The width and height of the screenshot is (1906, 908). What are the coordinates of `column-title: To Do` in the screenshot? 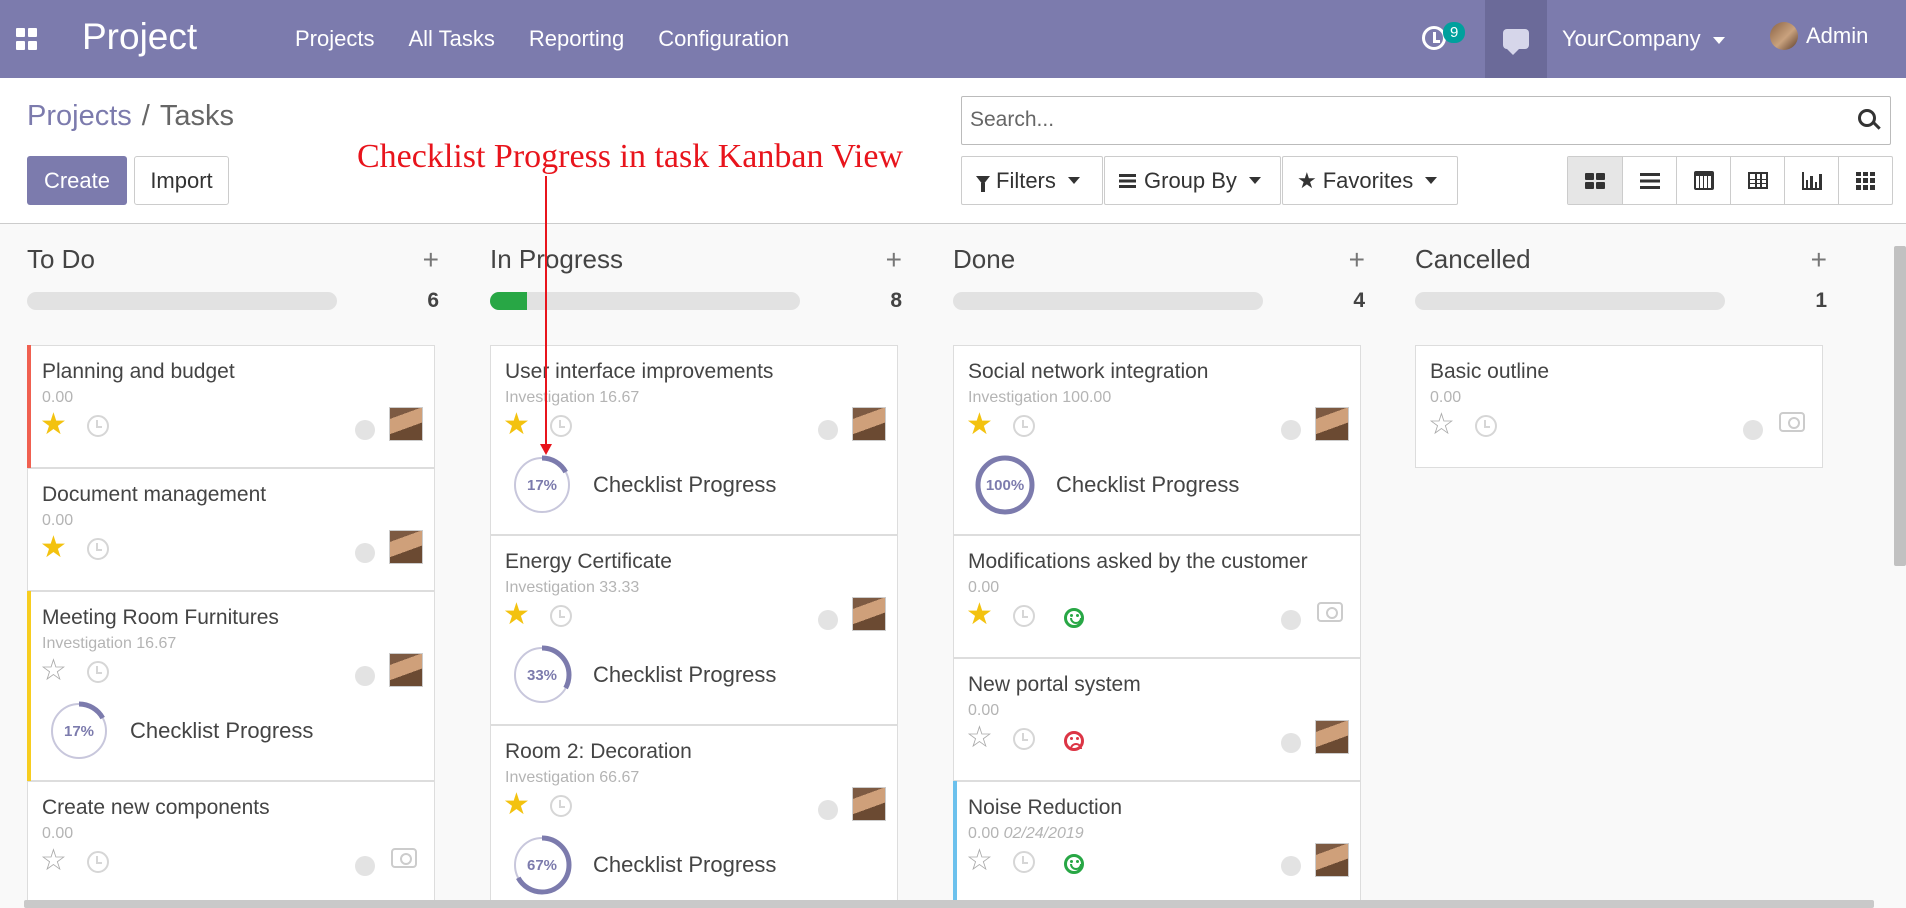 It's located at (61, 259).